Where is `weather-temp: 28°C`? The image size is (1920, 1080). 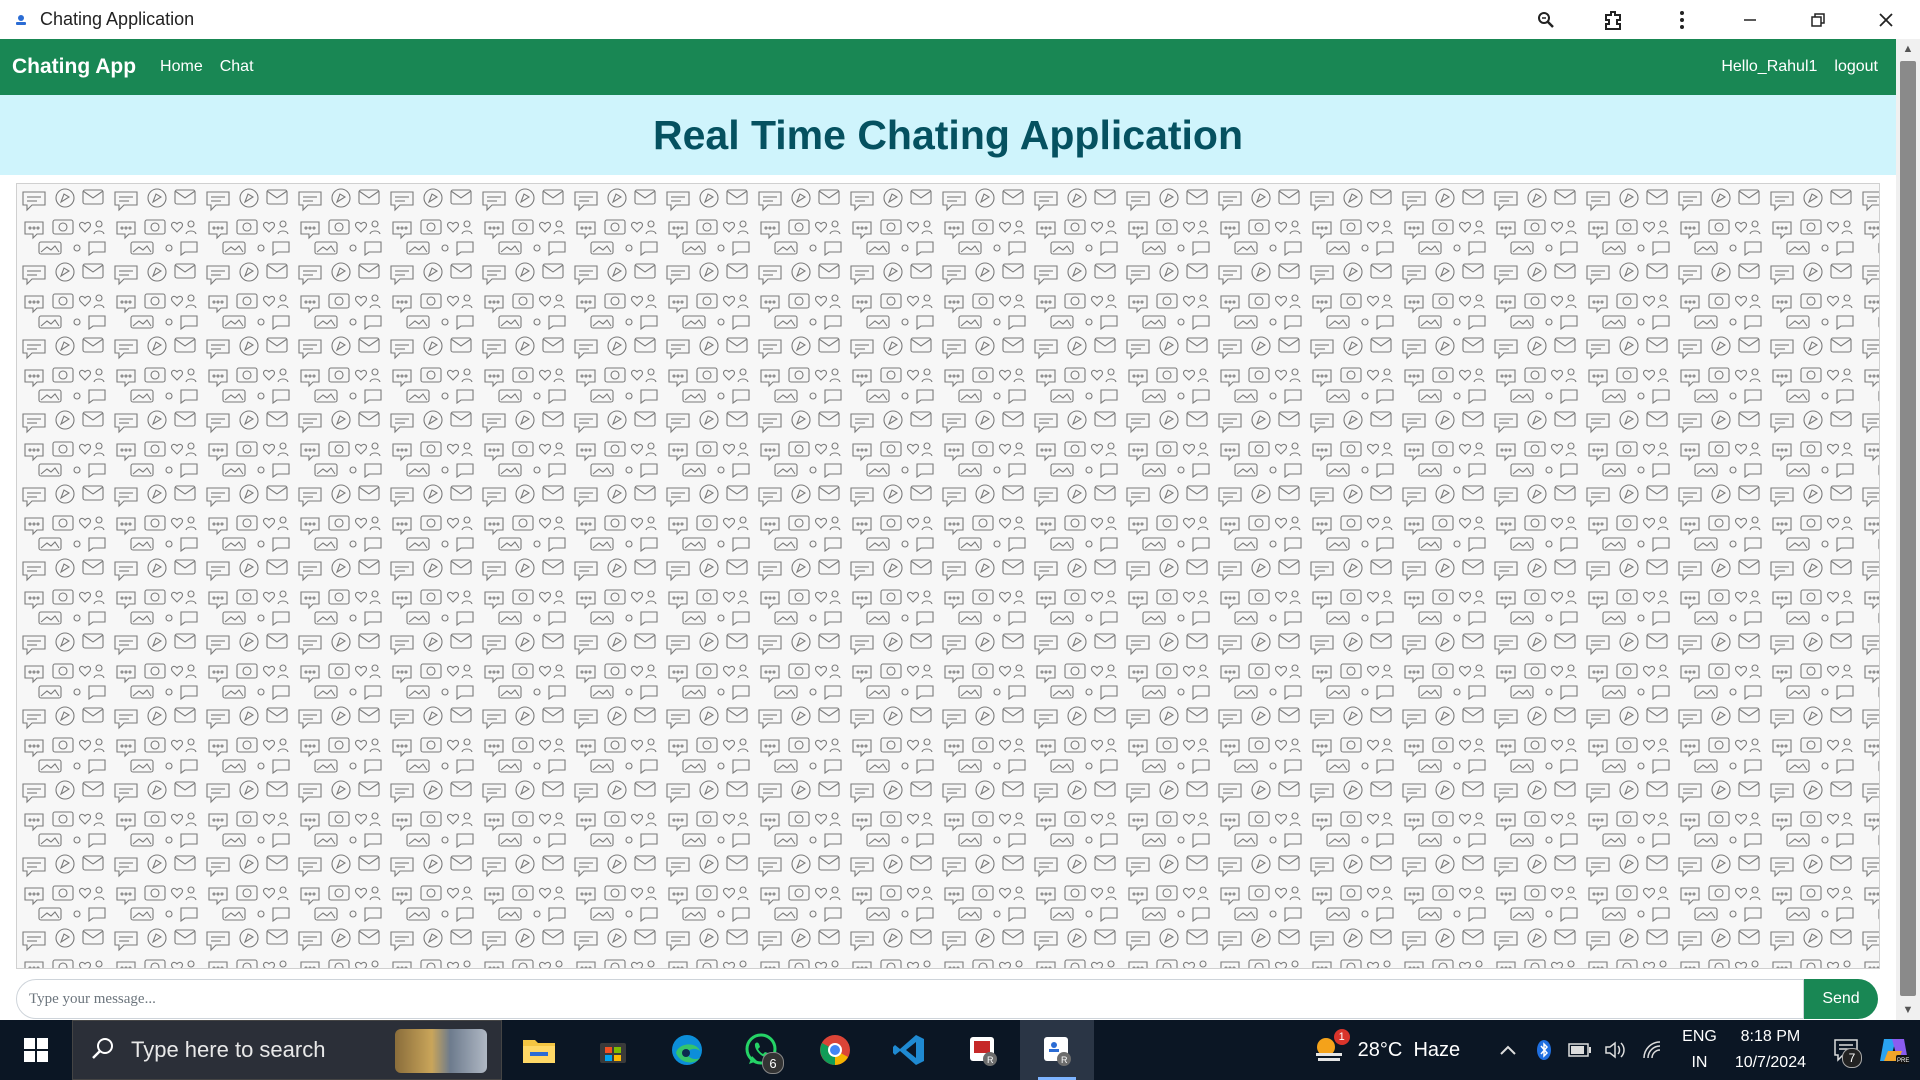 weather-temp: 28°C is located at coordinates (1380, 1049).